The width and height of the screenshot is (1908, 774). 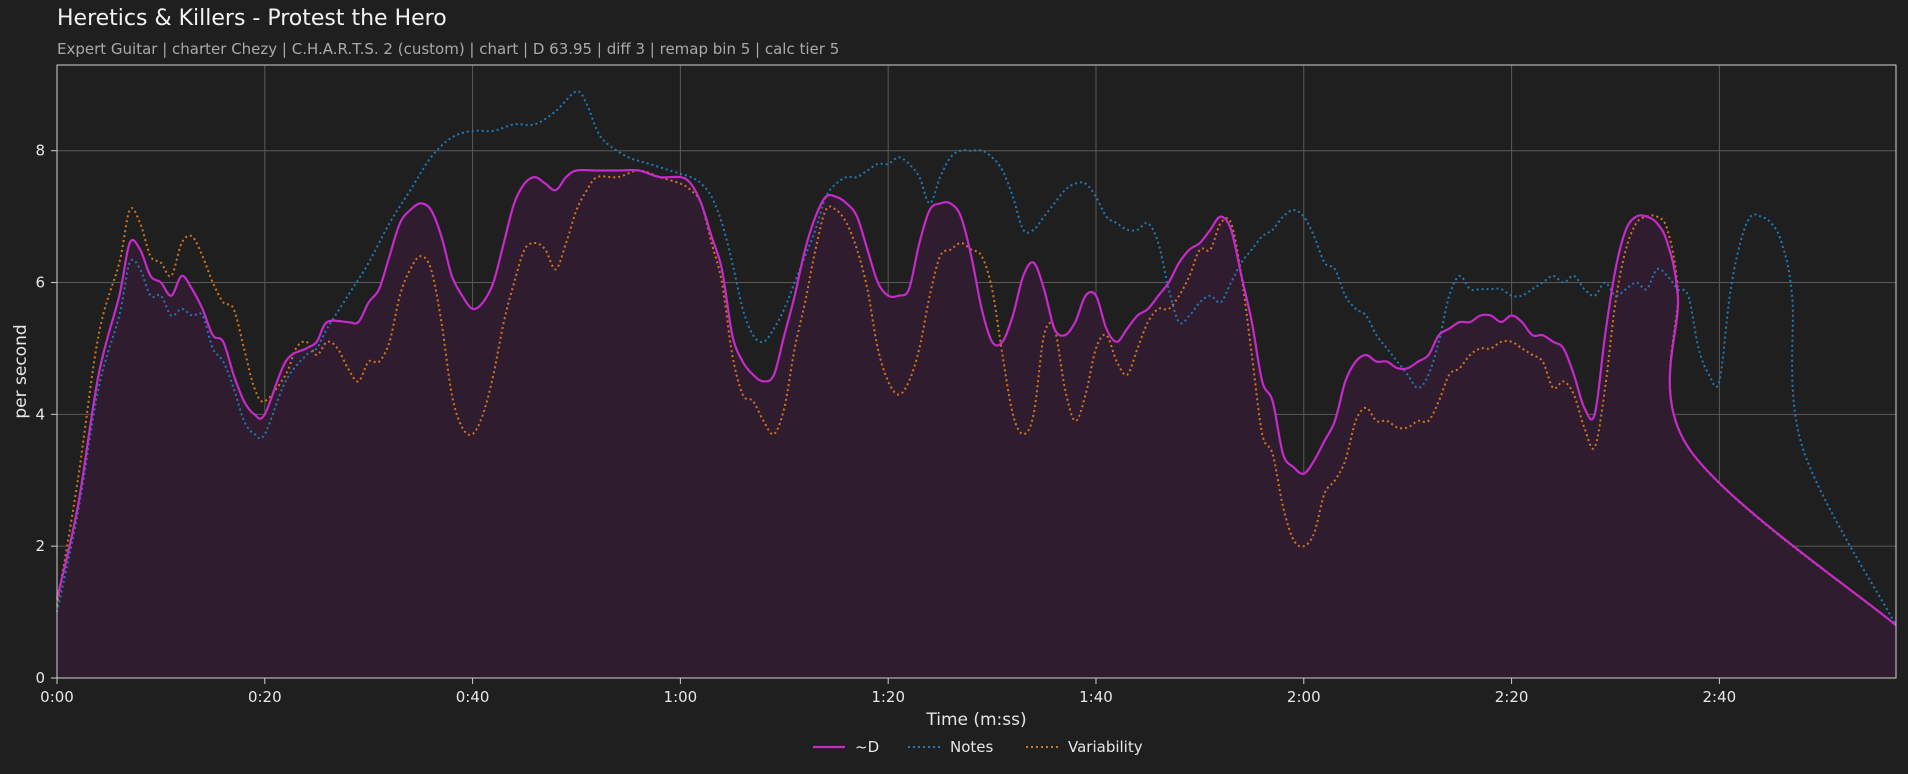 What do you see at coordinates (1105, 747) in the screenshot?
I see `legend-label-variability: Variability` at bounding box center [1105, 747].